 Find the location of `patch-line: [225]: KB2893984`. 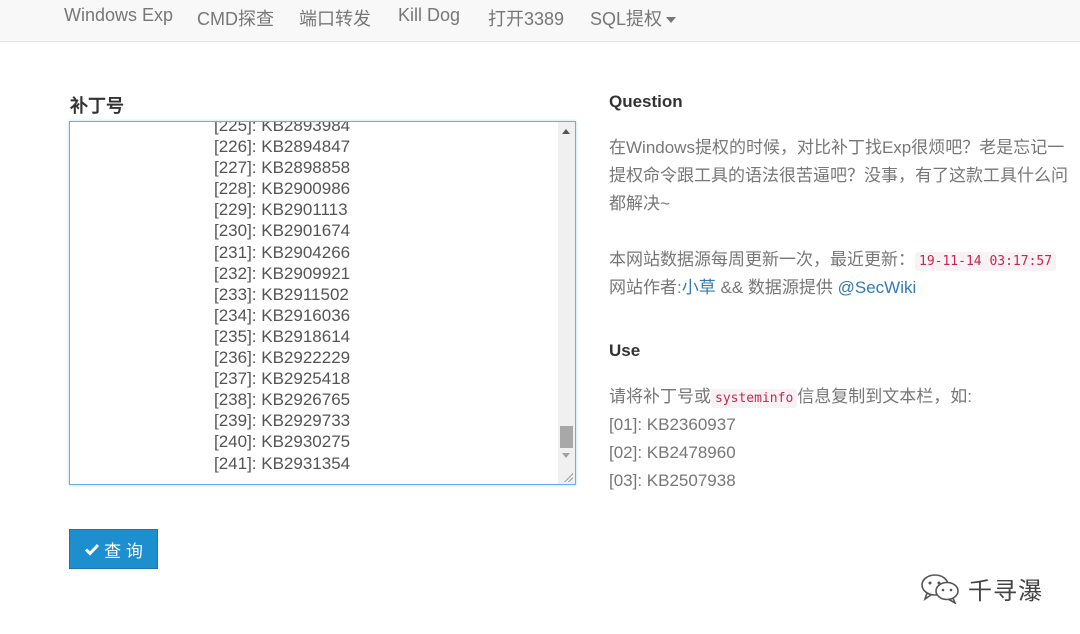

patch-line: [225]: KB2893984 is located at coordinates (282, 128).